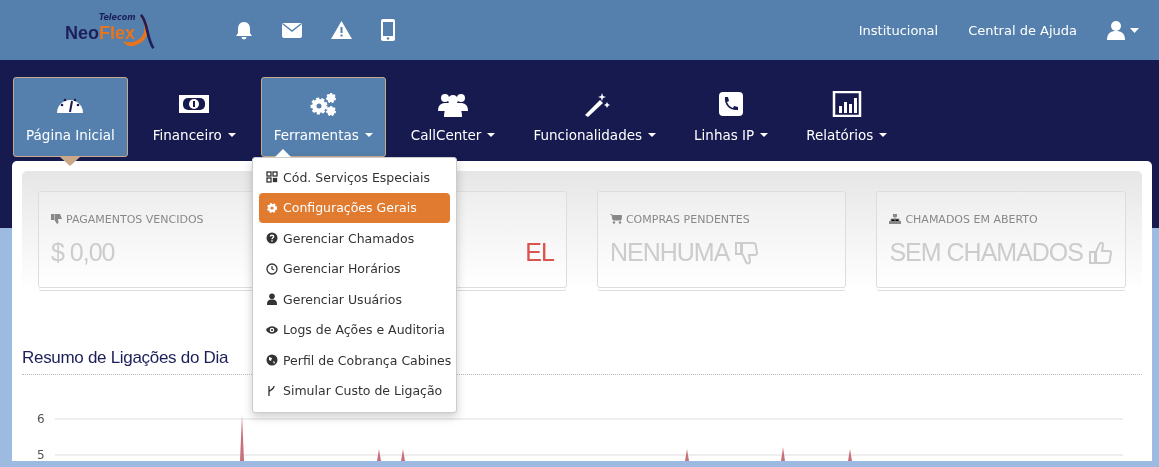 The width and height of the screenshot is (1159, 467). What do you see at coordinates (354, 299) in the screenshot?
I see `menu-item: Gerenciar Usuários` at bounding box center [354, 299].